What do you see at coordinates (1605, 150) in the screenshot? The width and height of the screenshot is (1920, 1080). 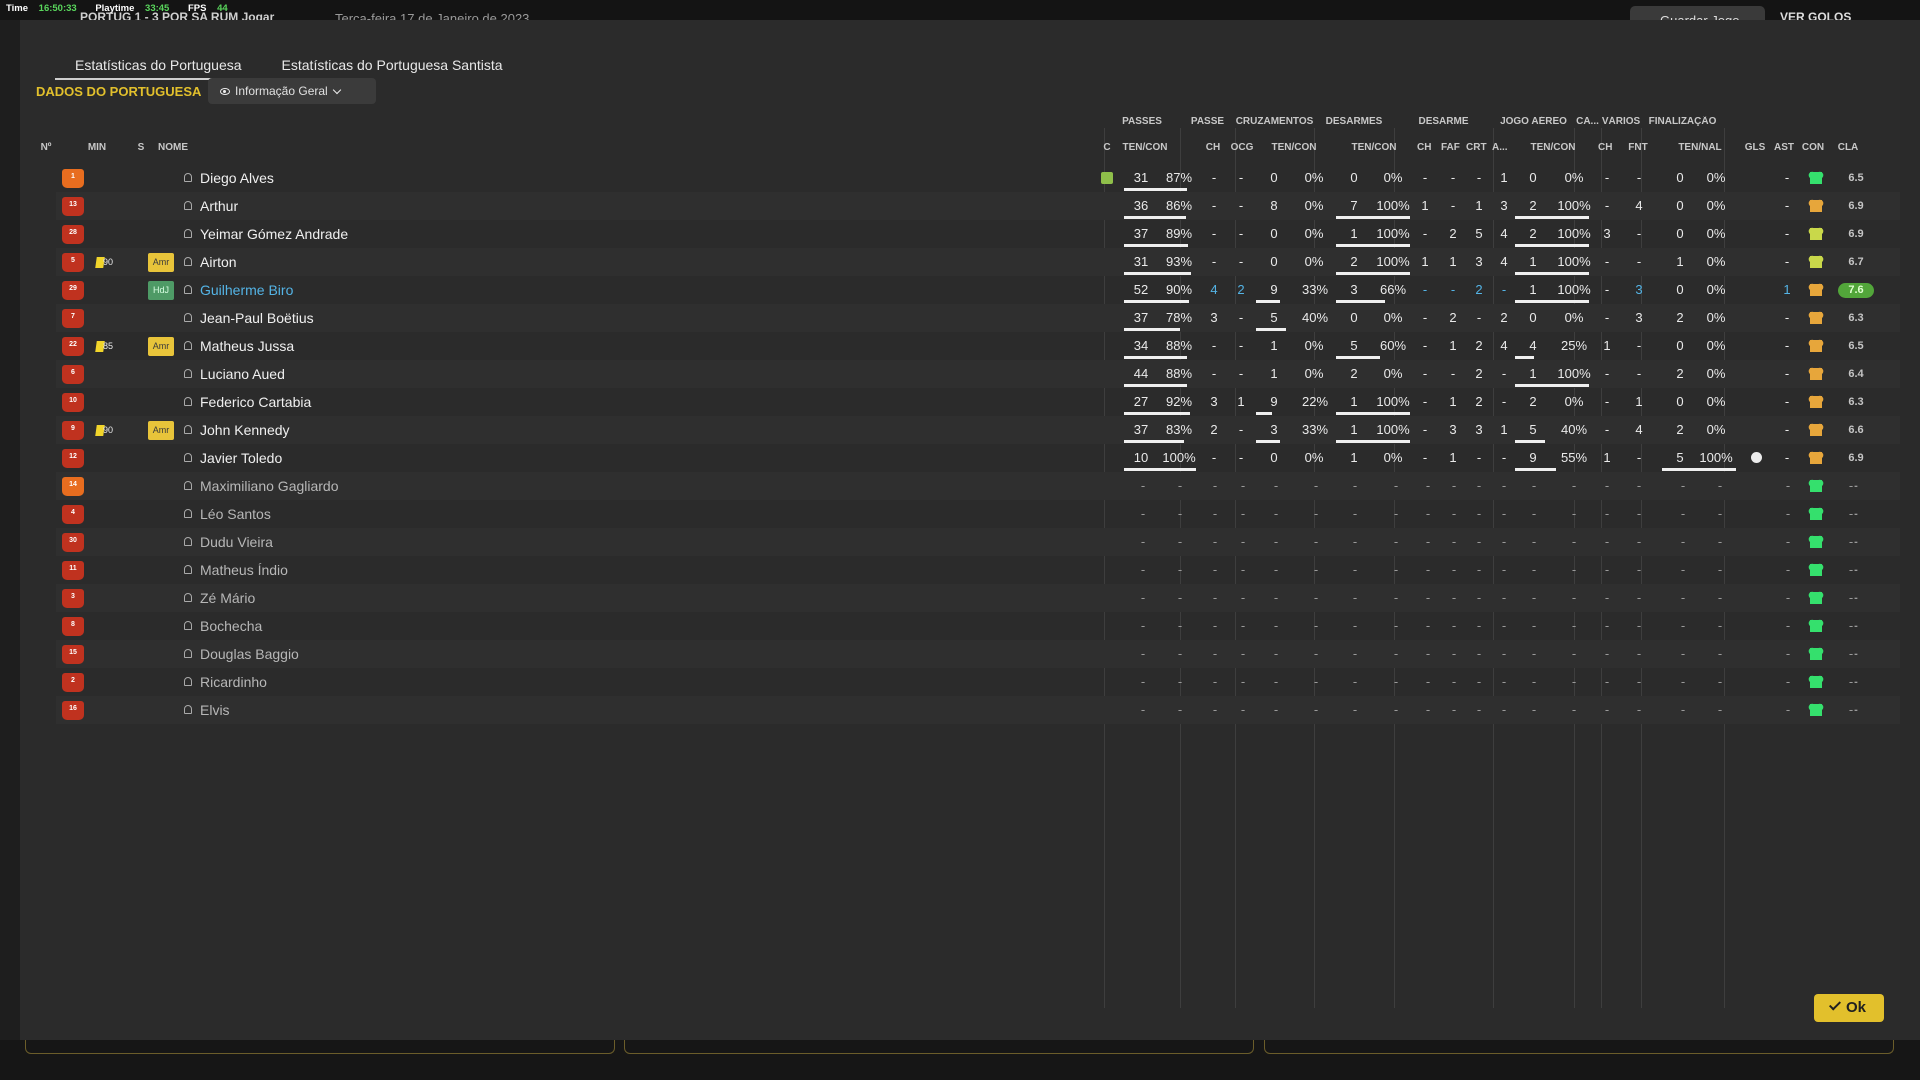 I see `column-header-ca-ch: CH` at bounding box center [1605, 150].